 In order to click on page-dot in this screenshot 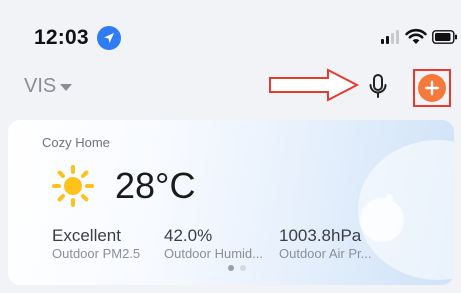, I will do `click(243, 268)`.